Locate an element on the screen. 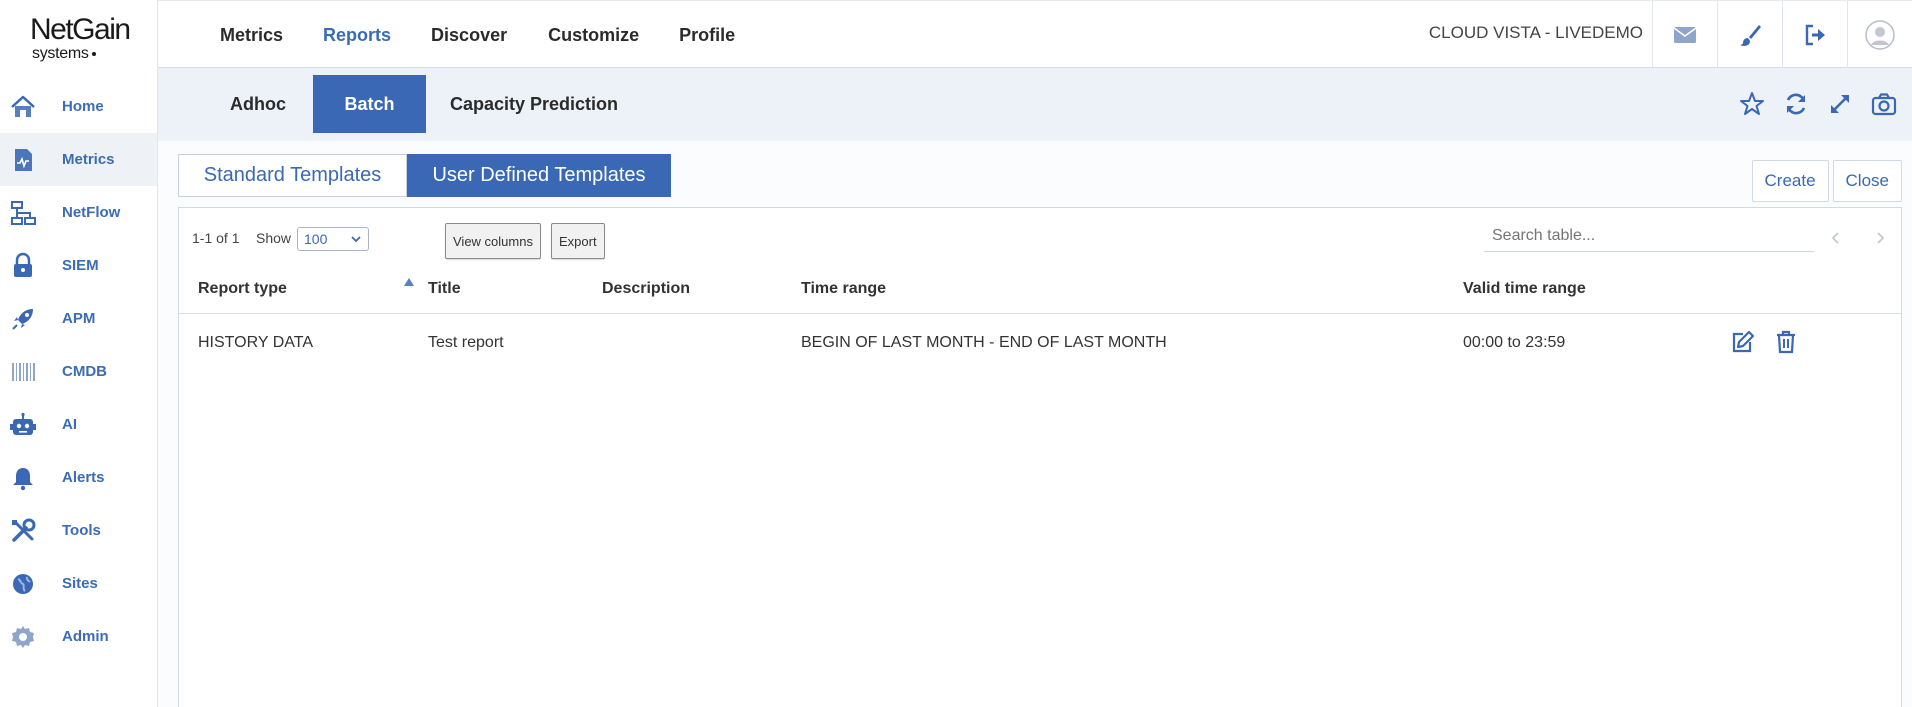 The image size is (1912, 707). record-count: 1-1 of 1 is located at coordinates (216, 238).